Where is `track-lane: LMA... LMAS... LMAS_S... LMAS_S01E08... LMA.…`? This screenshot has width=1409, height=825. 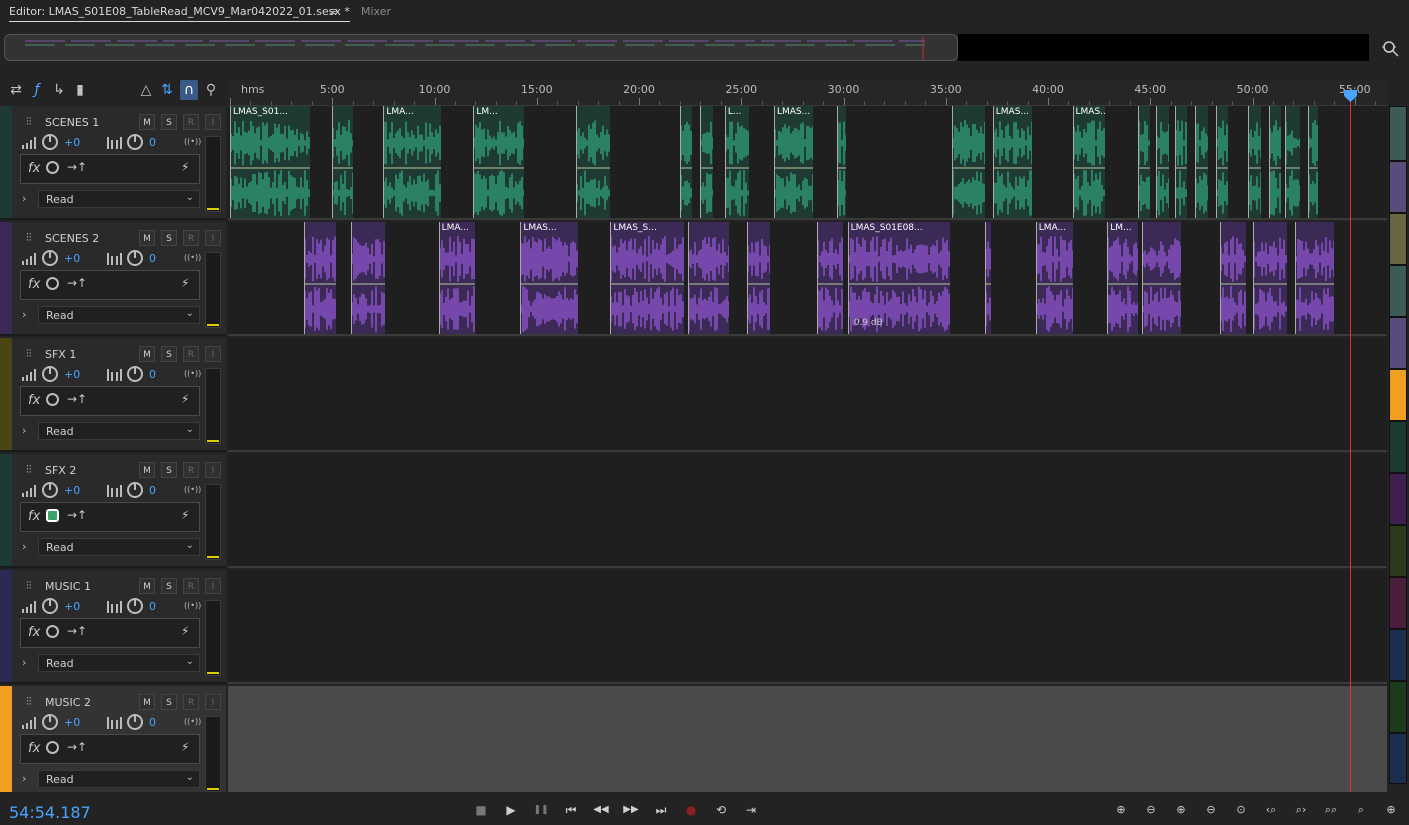 track-lane: LMA... LMAS... LMAS_S... LMAS_S01E08... LMA.… is located at coordinates (807, 279).